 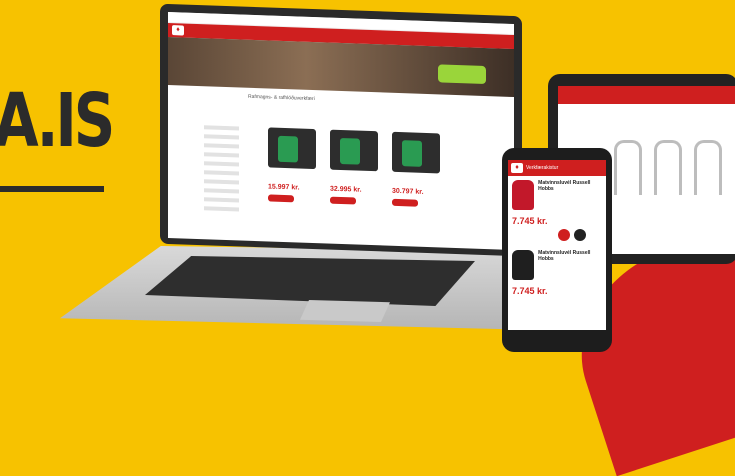 What do you see at coordinates (346, 189) in the screenshot?
I see `product-price: 32.995 kr.` at bounding box center [346, 189].